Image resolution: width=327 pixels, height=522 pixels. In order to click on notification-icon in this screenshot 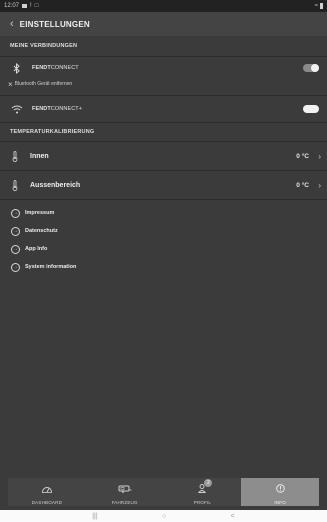, I will do `click(25, 6)`.